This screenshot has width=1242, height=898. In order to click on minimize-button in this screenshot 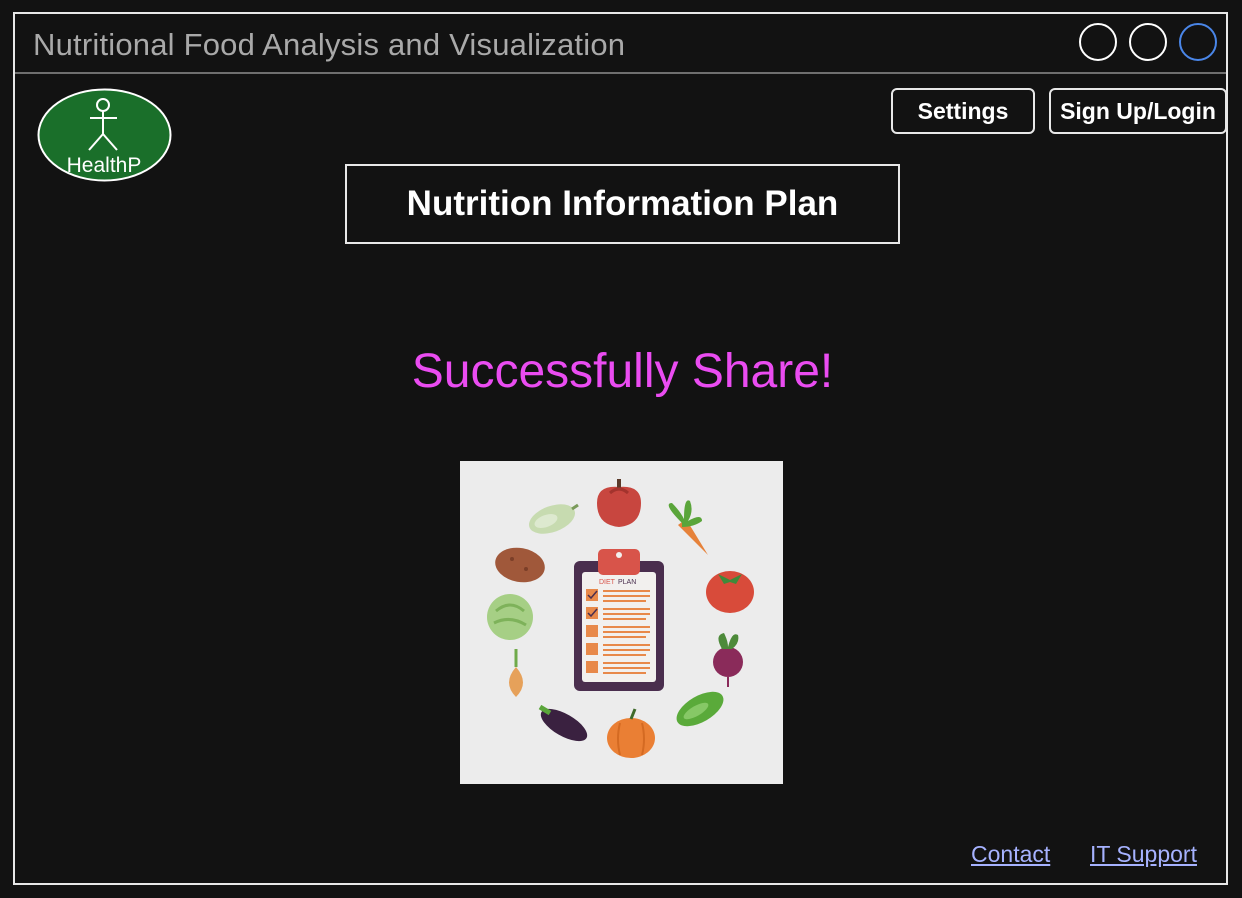, I will do `click(1098, 42)`.